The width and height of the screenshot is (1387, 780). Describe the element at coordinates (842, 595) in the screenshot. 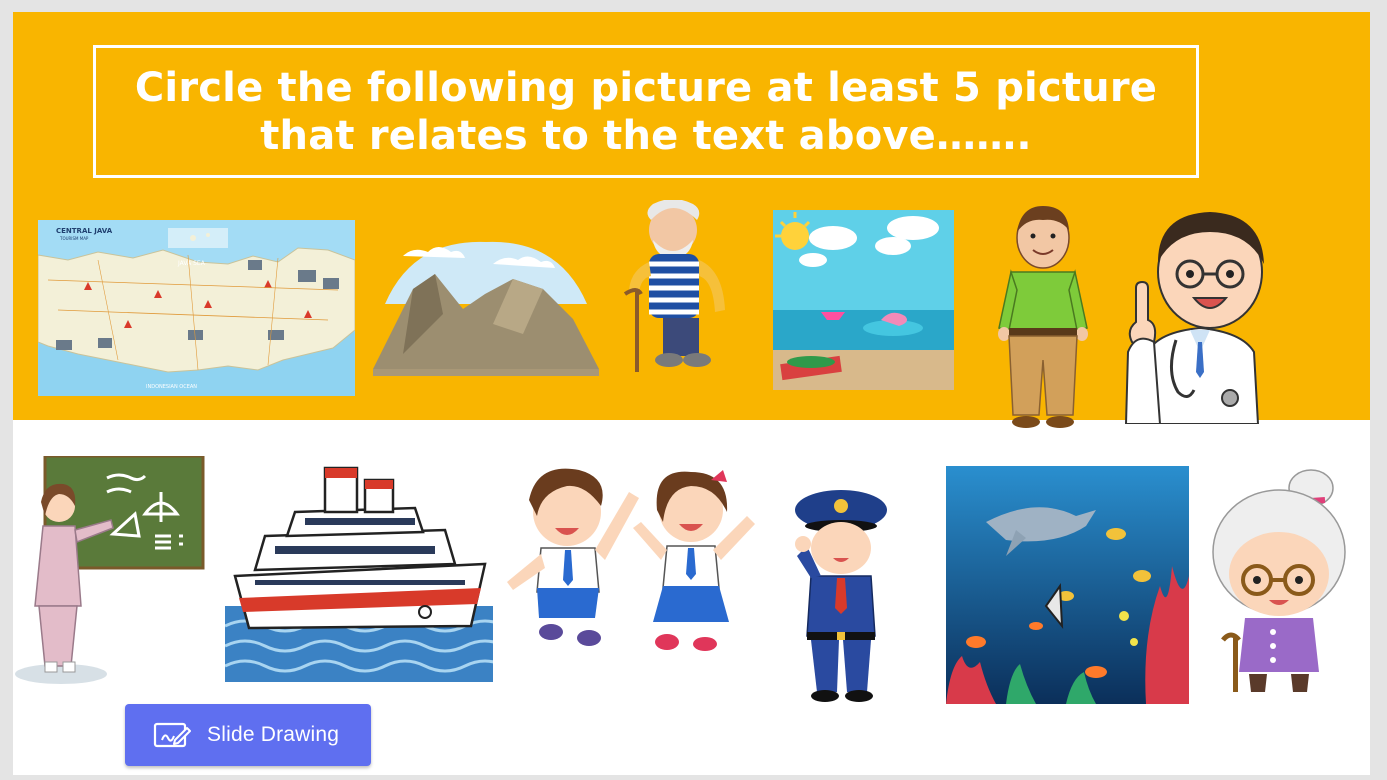

I see `police-officer-image` at that location.